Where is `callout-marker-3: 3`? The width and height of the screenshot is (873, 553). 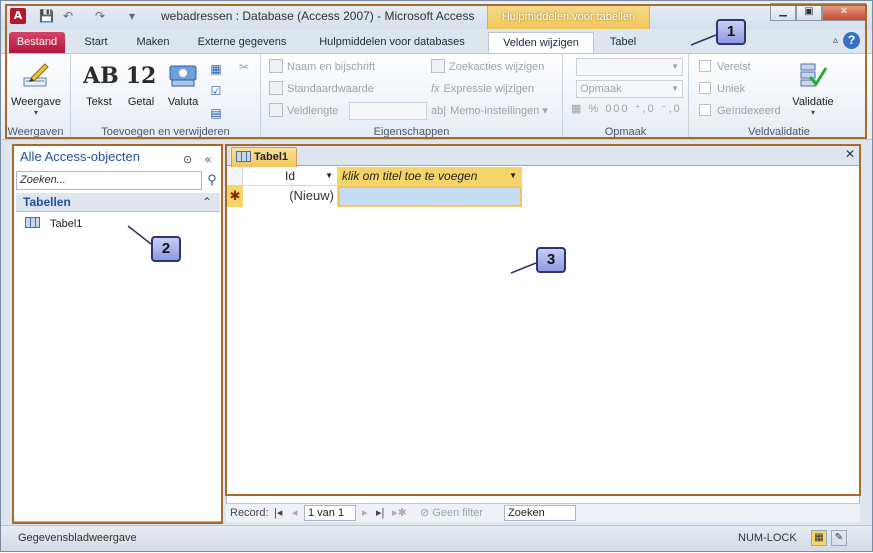
callout-marker-3: 3 is located at coordinates (551, 260).